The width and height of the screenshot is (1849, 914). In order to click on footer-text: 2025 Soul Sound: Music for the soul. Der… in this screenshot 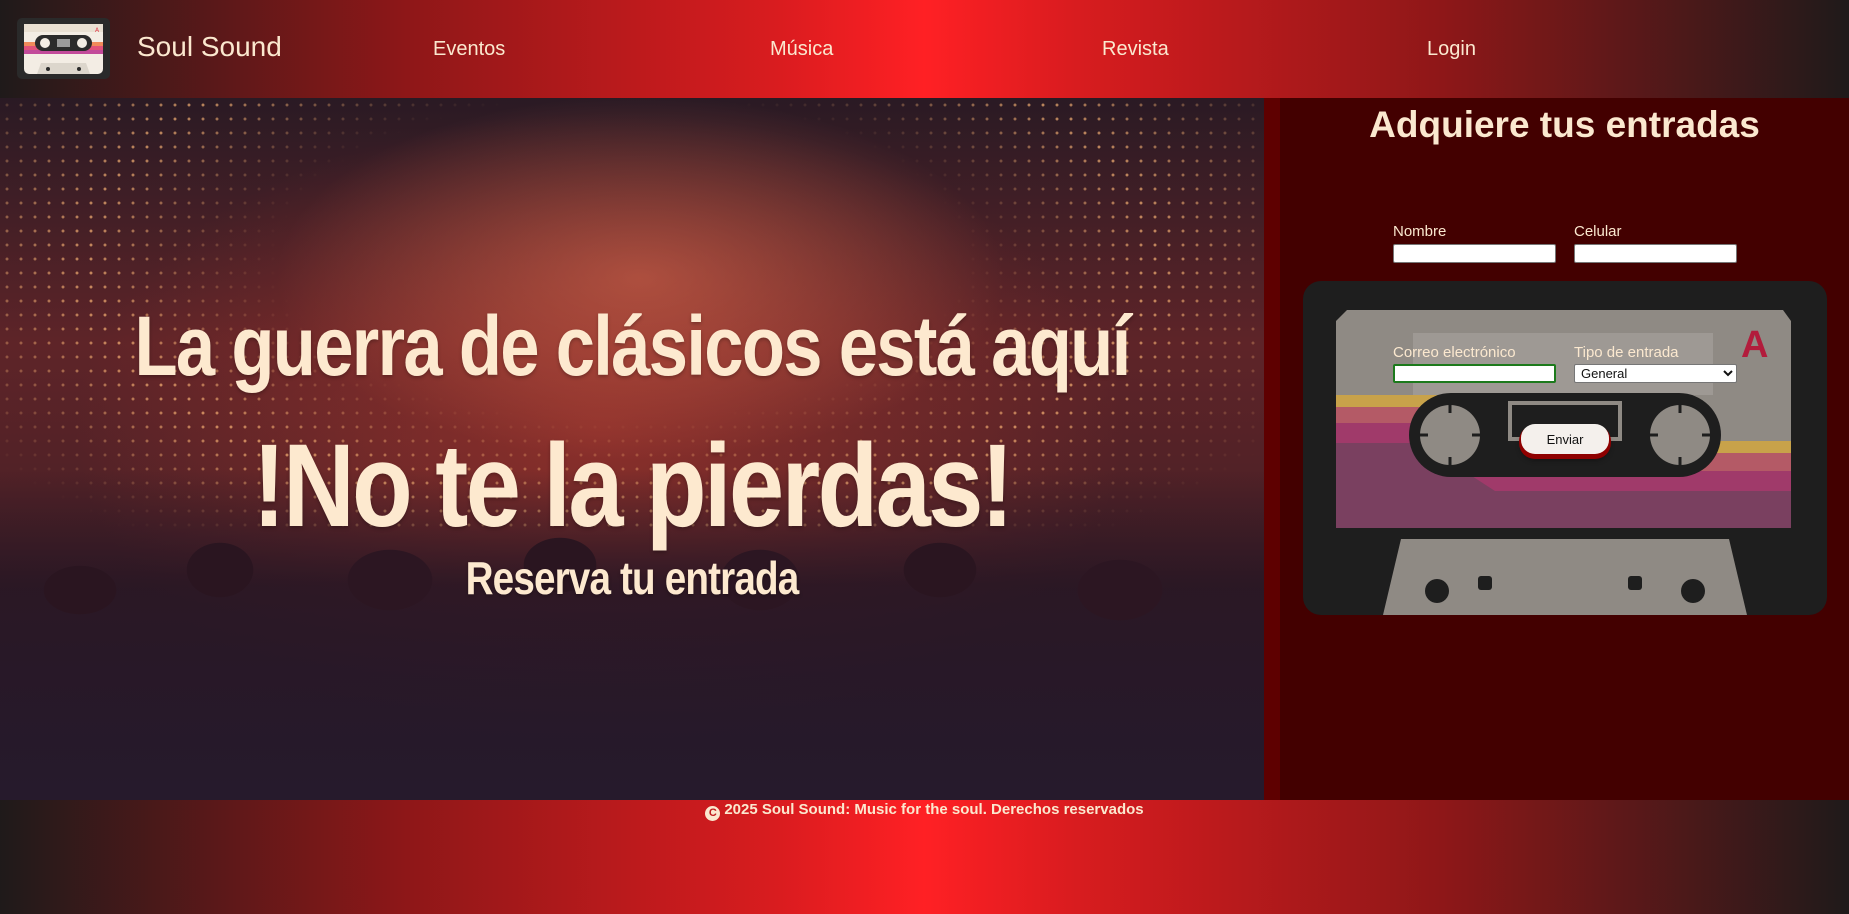, I will do `click(934, 809)`.